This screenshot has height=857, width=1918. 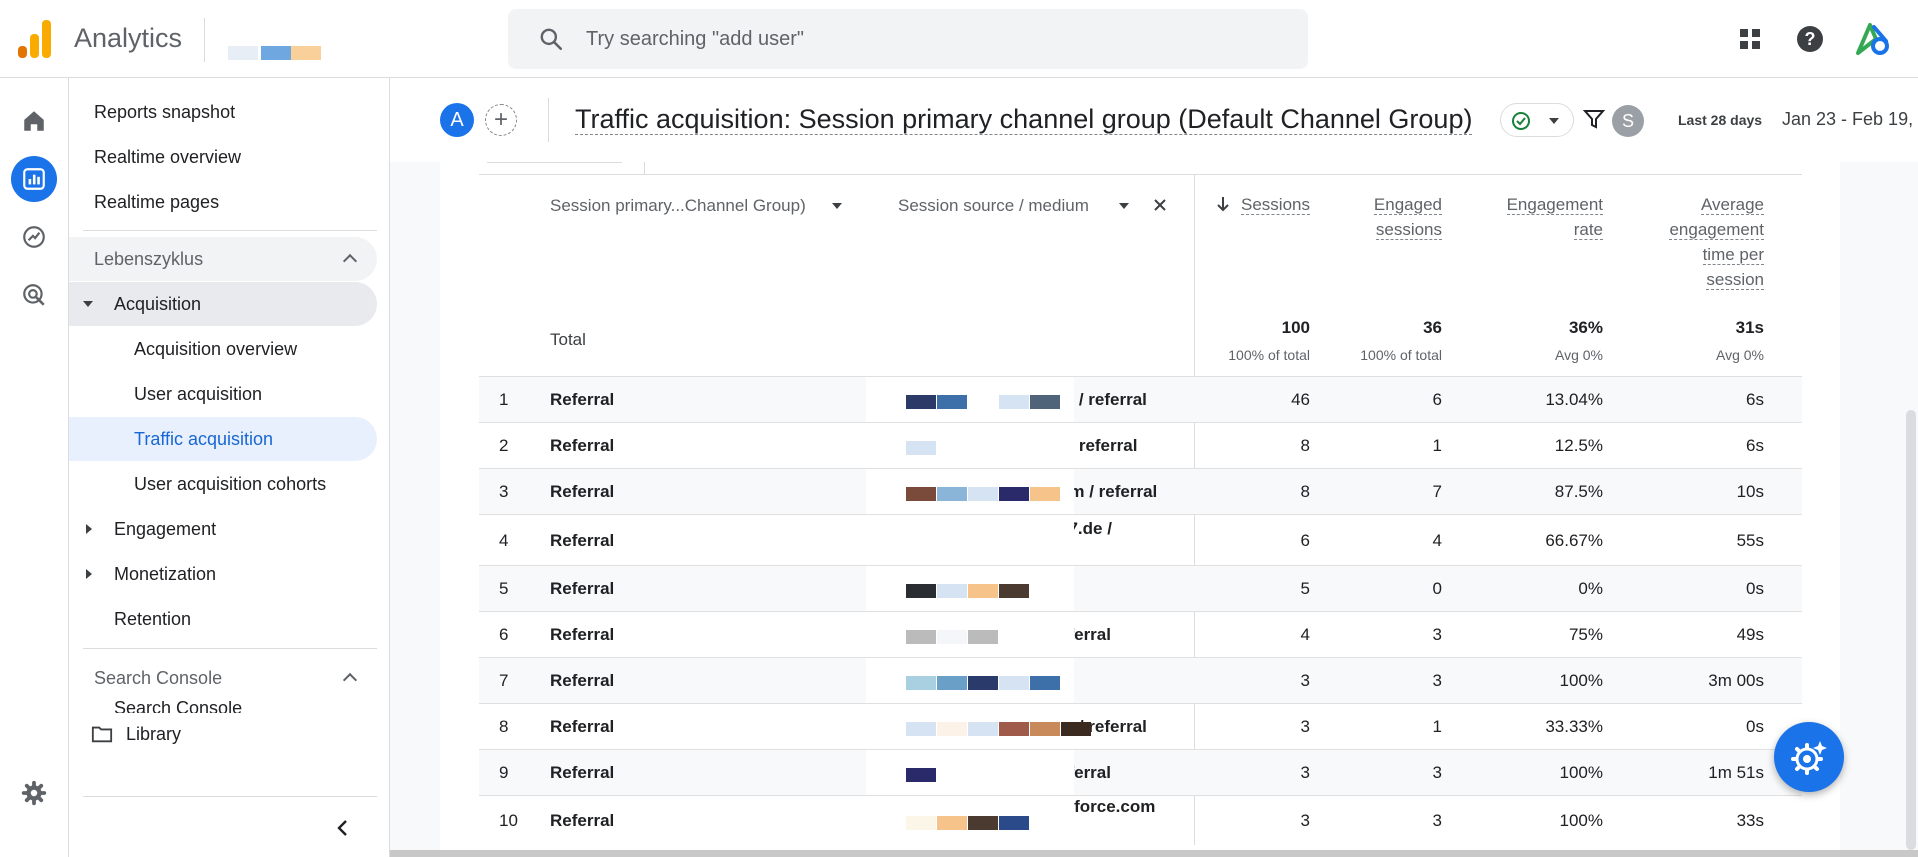 What do you see at coordinates (223, 484) in the screenshot?
I see `nav-user-acquisition-cohorts: User acquisition cohorts` at bounding box center [223, 484].